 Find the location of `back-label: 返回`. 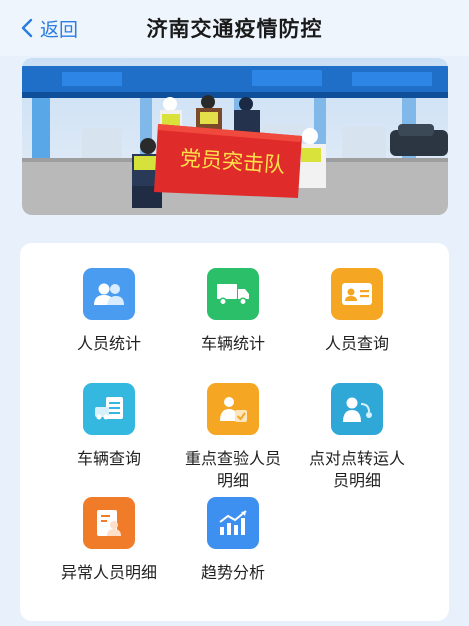

back-label: 返回 is located at coordinates (59, 29).